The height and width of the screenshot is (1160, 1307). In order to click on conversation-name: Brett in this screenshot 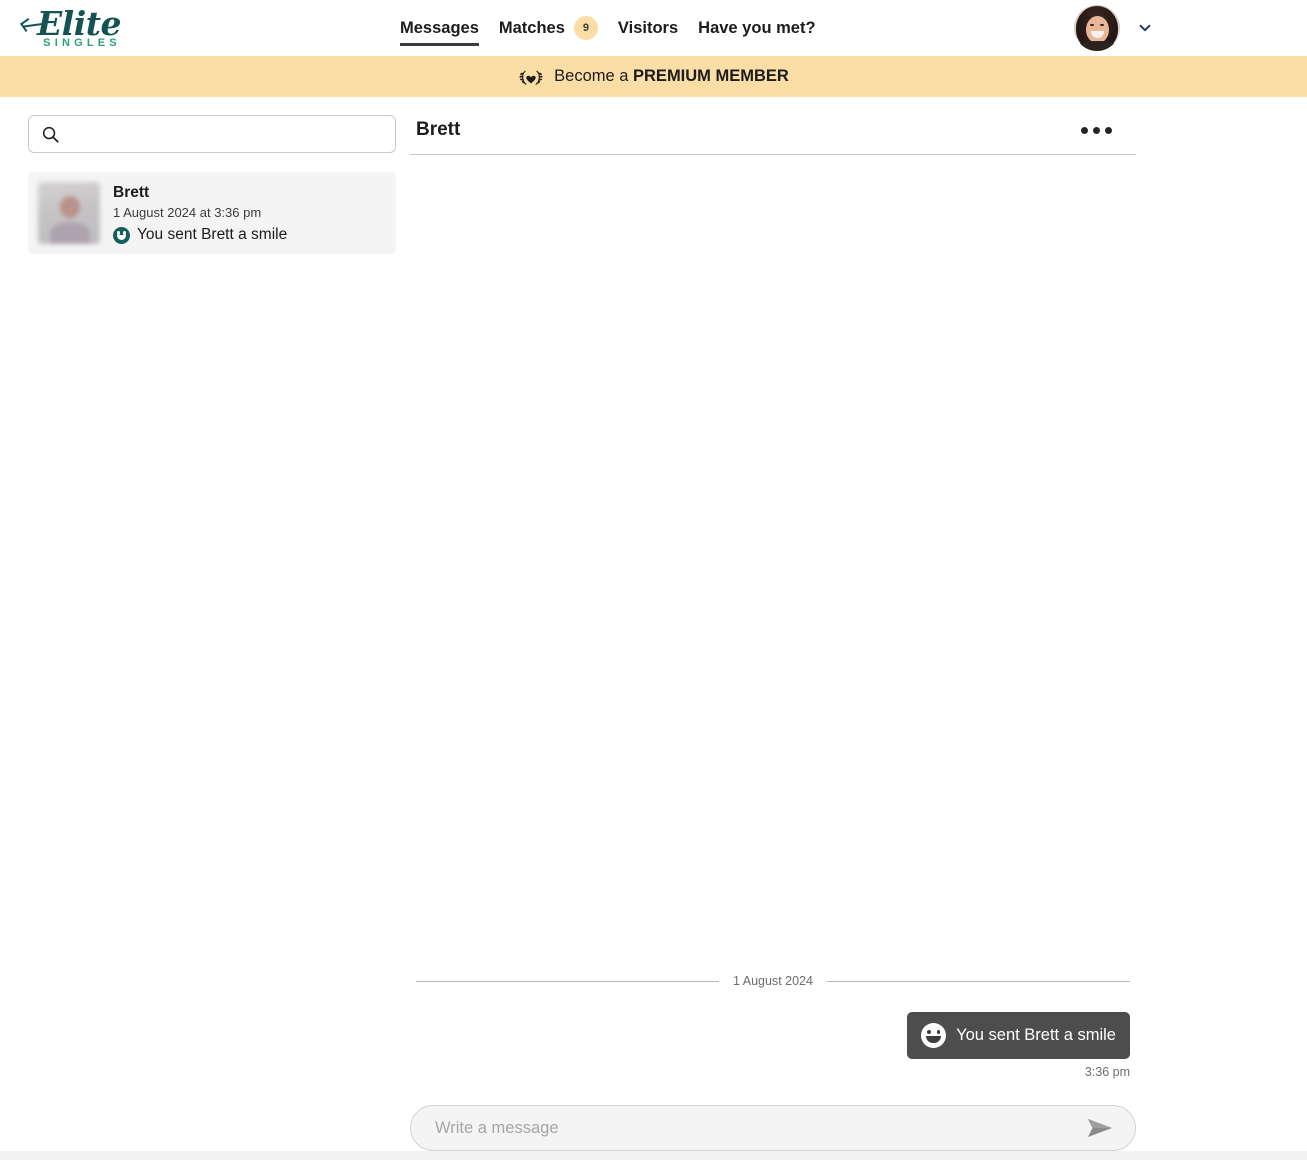, I will do `click(131, 192)`.